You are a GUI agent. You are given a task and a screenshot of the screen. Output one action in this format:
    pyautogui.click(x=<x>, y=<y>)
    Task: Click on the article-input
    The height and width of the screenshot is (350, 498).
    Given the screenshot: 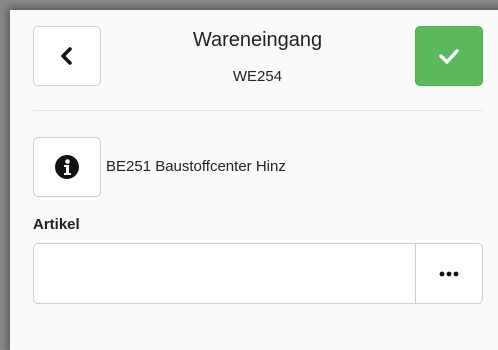 What is the action you would take?
    pyautogui.click(x=224, y=273)
    